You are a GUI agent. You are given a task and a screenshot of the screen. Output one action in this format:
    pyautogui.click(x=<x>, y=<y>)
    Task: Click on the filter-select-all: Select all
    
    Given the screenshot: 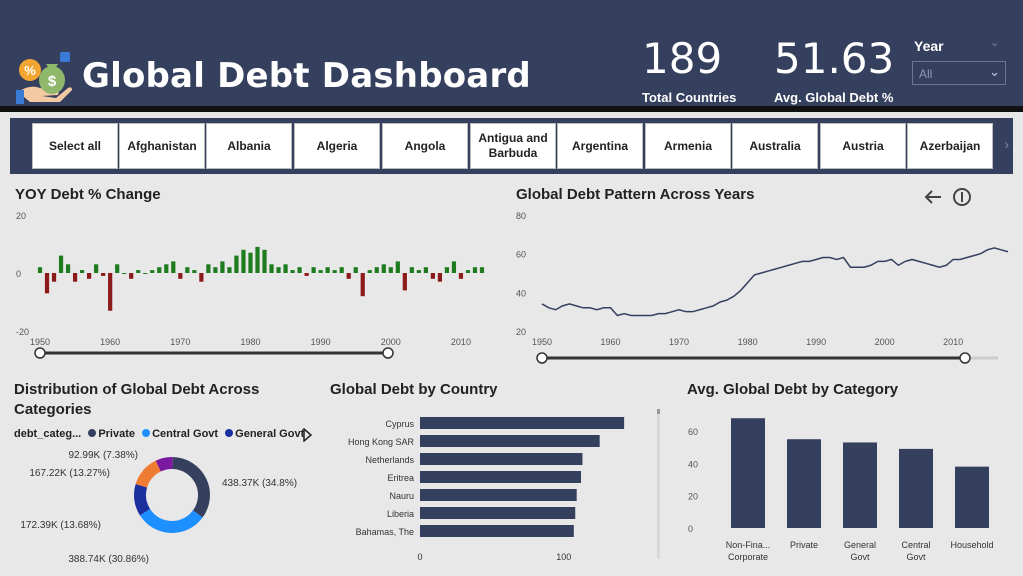 What is the action you would take?
    pyautogui.click(x=75, y=146)
    